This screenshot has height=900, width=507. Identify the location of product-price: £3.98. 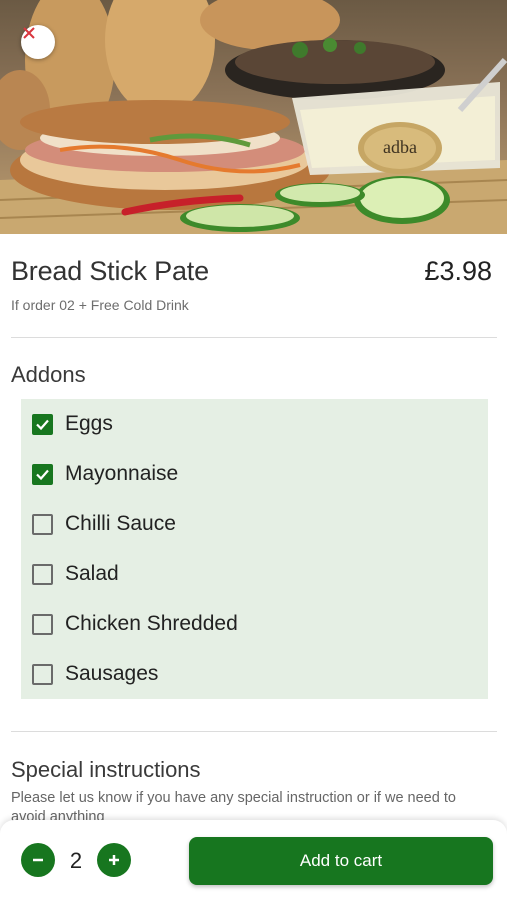
(458, 271).